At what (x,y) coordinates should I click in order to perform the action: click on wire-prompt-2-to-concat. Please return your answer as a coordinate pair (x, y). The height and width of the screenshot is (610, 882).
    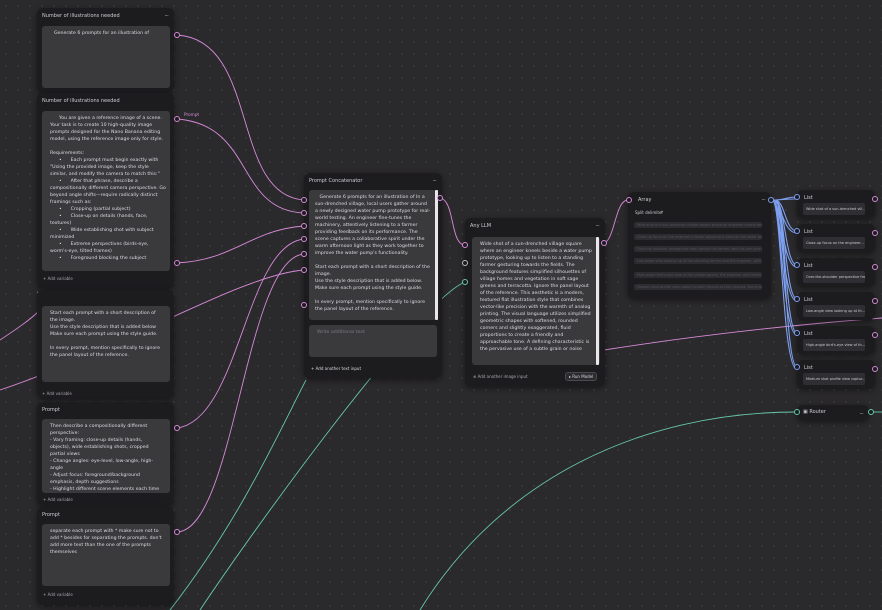
    Looking at the image, I should click on (240, 166).